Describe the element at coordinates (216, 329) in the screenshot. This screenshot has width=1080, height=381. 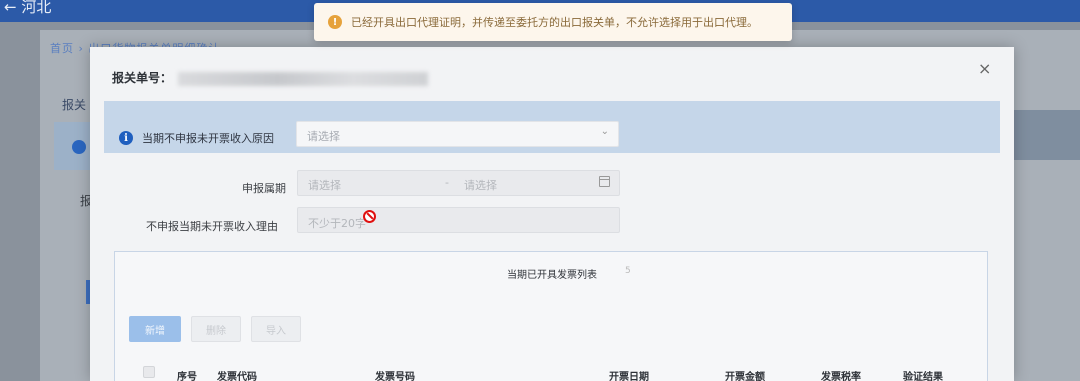
I see `delete-button: 删除` at that location.